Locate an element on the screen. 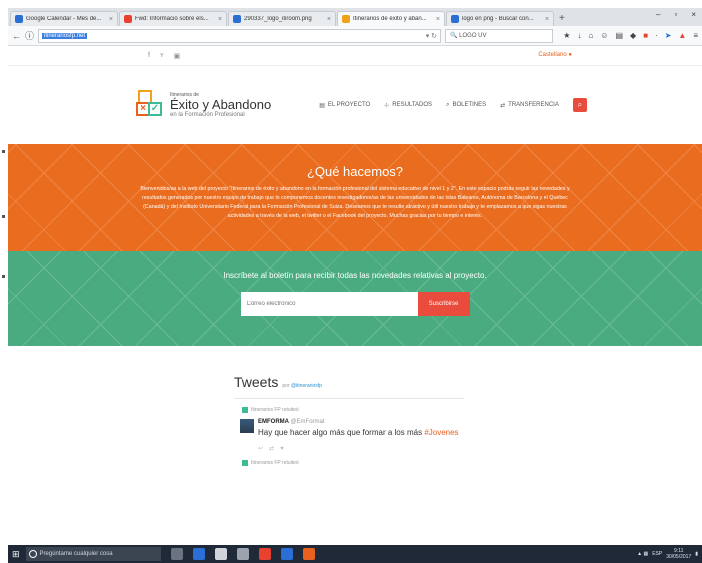  browser-tab: Fwd: Informació sobre els... × is located at coordinates (173, 18).